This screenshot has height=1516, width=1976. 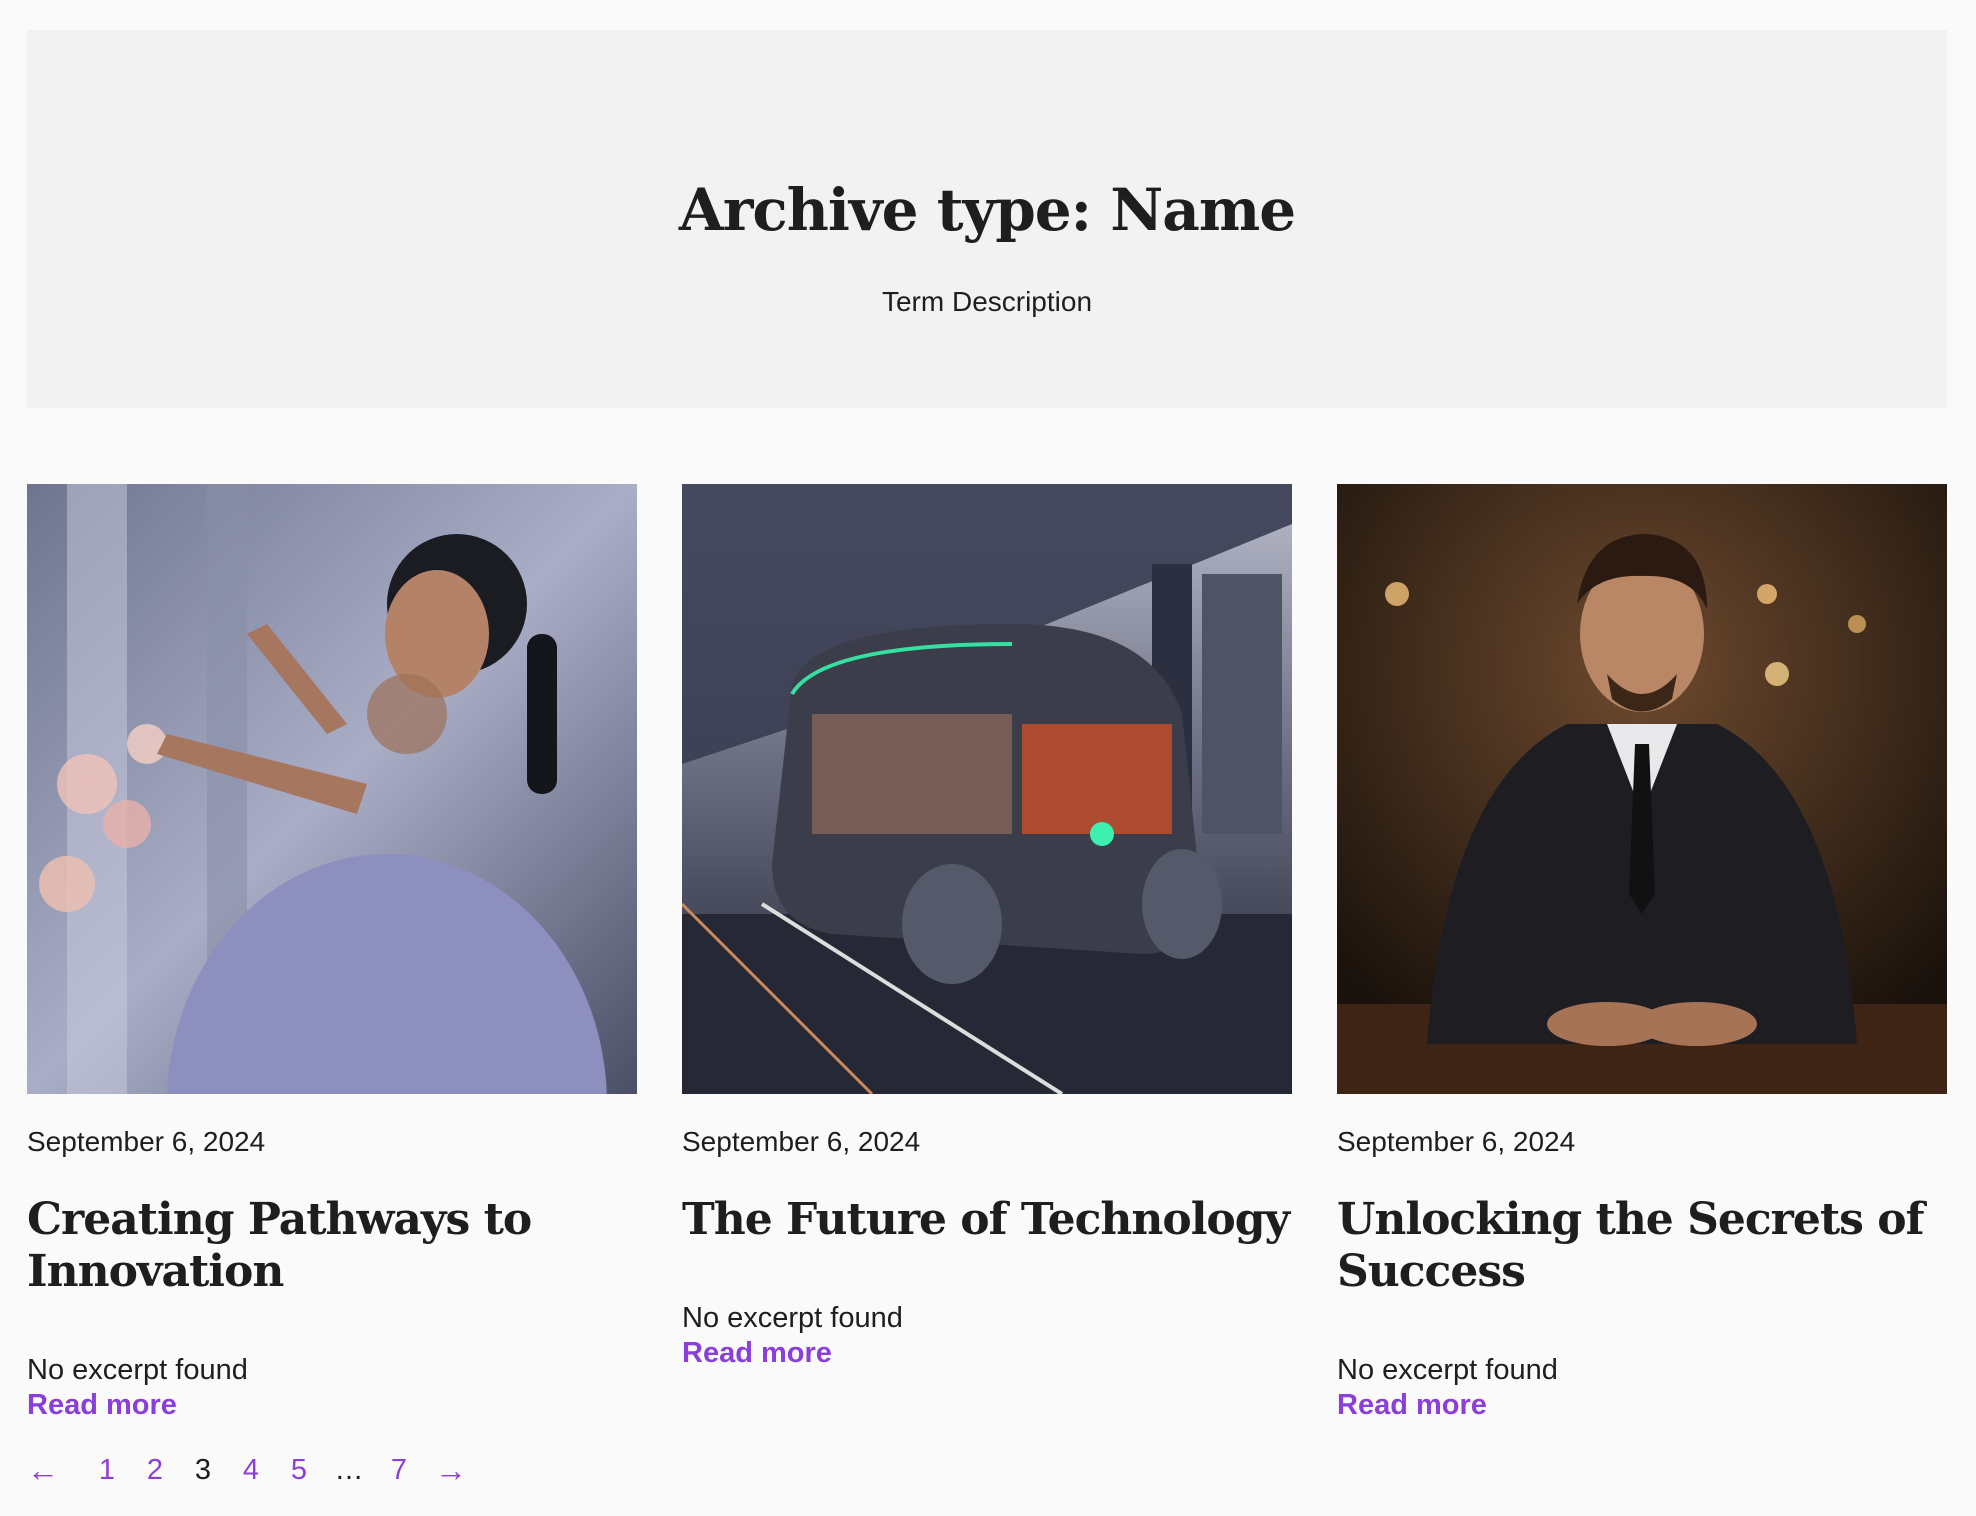 I want to click on archive-description: Term Description, so click(x=987, y=301).